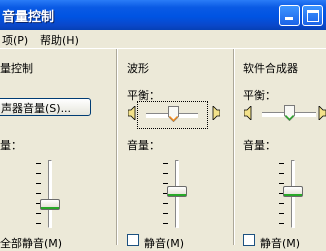  Describe the element at coordinates (133, 240) in the screenshot. I see `wave-mute-checkbox` at that location.